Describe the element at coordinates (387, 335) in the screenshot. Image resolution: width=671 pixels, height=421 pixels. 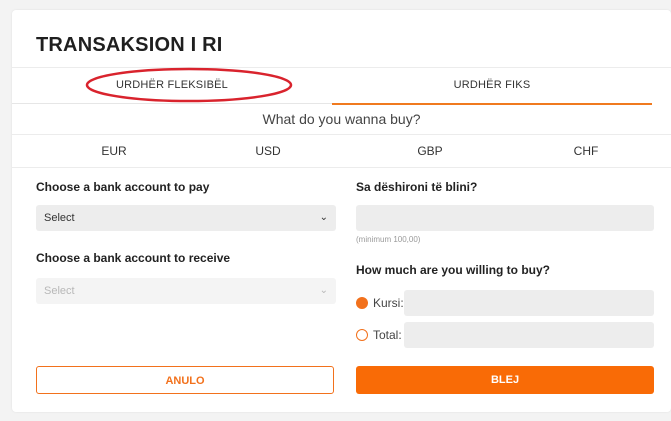
I see `total-label: Total:` at that location.